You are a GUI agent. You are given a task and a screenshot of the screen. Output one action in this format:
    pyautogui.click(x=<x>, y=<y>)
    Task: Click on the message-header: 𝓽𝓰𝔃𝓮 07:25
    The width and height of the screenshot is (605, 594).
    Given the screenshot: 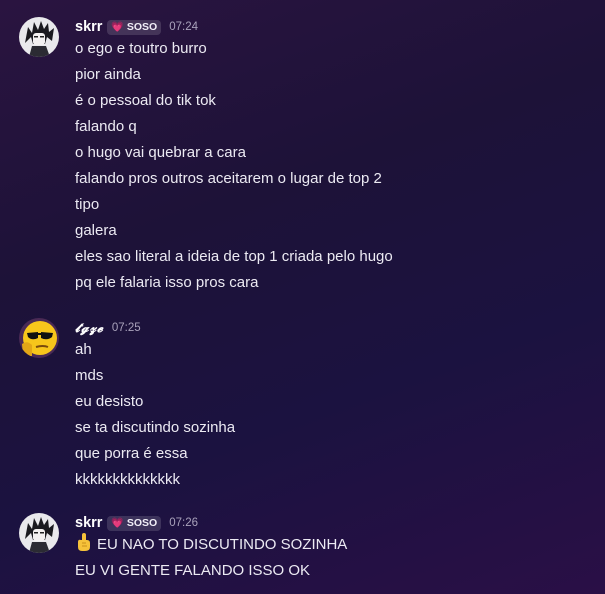 What is the action you would take?
    pyautogui.click(x=108, y=328)
    